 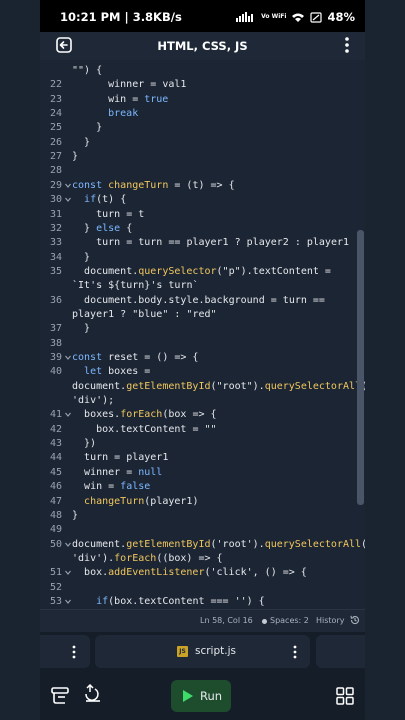 I want to click on tab-options-left, so click(x=65, y=651).